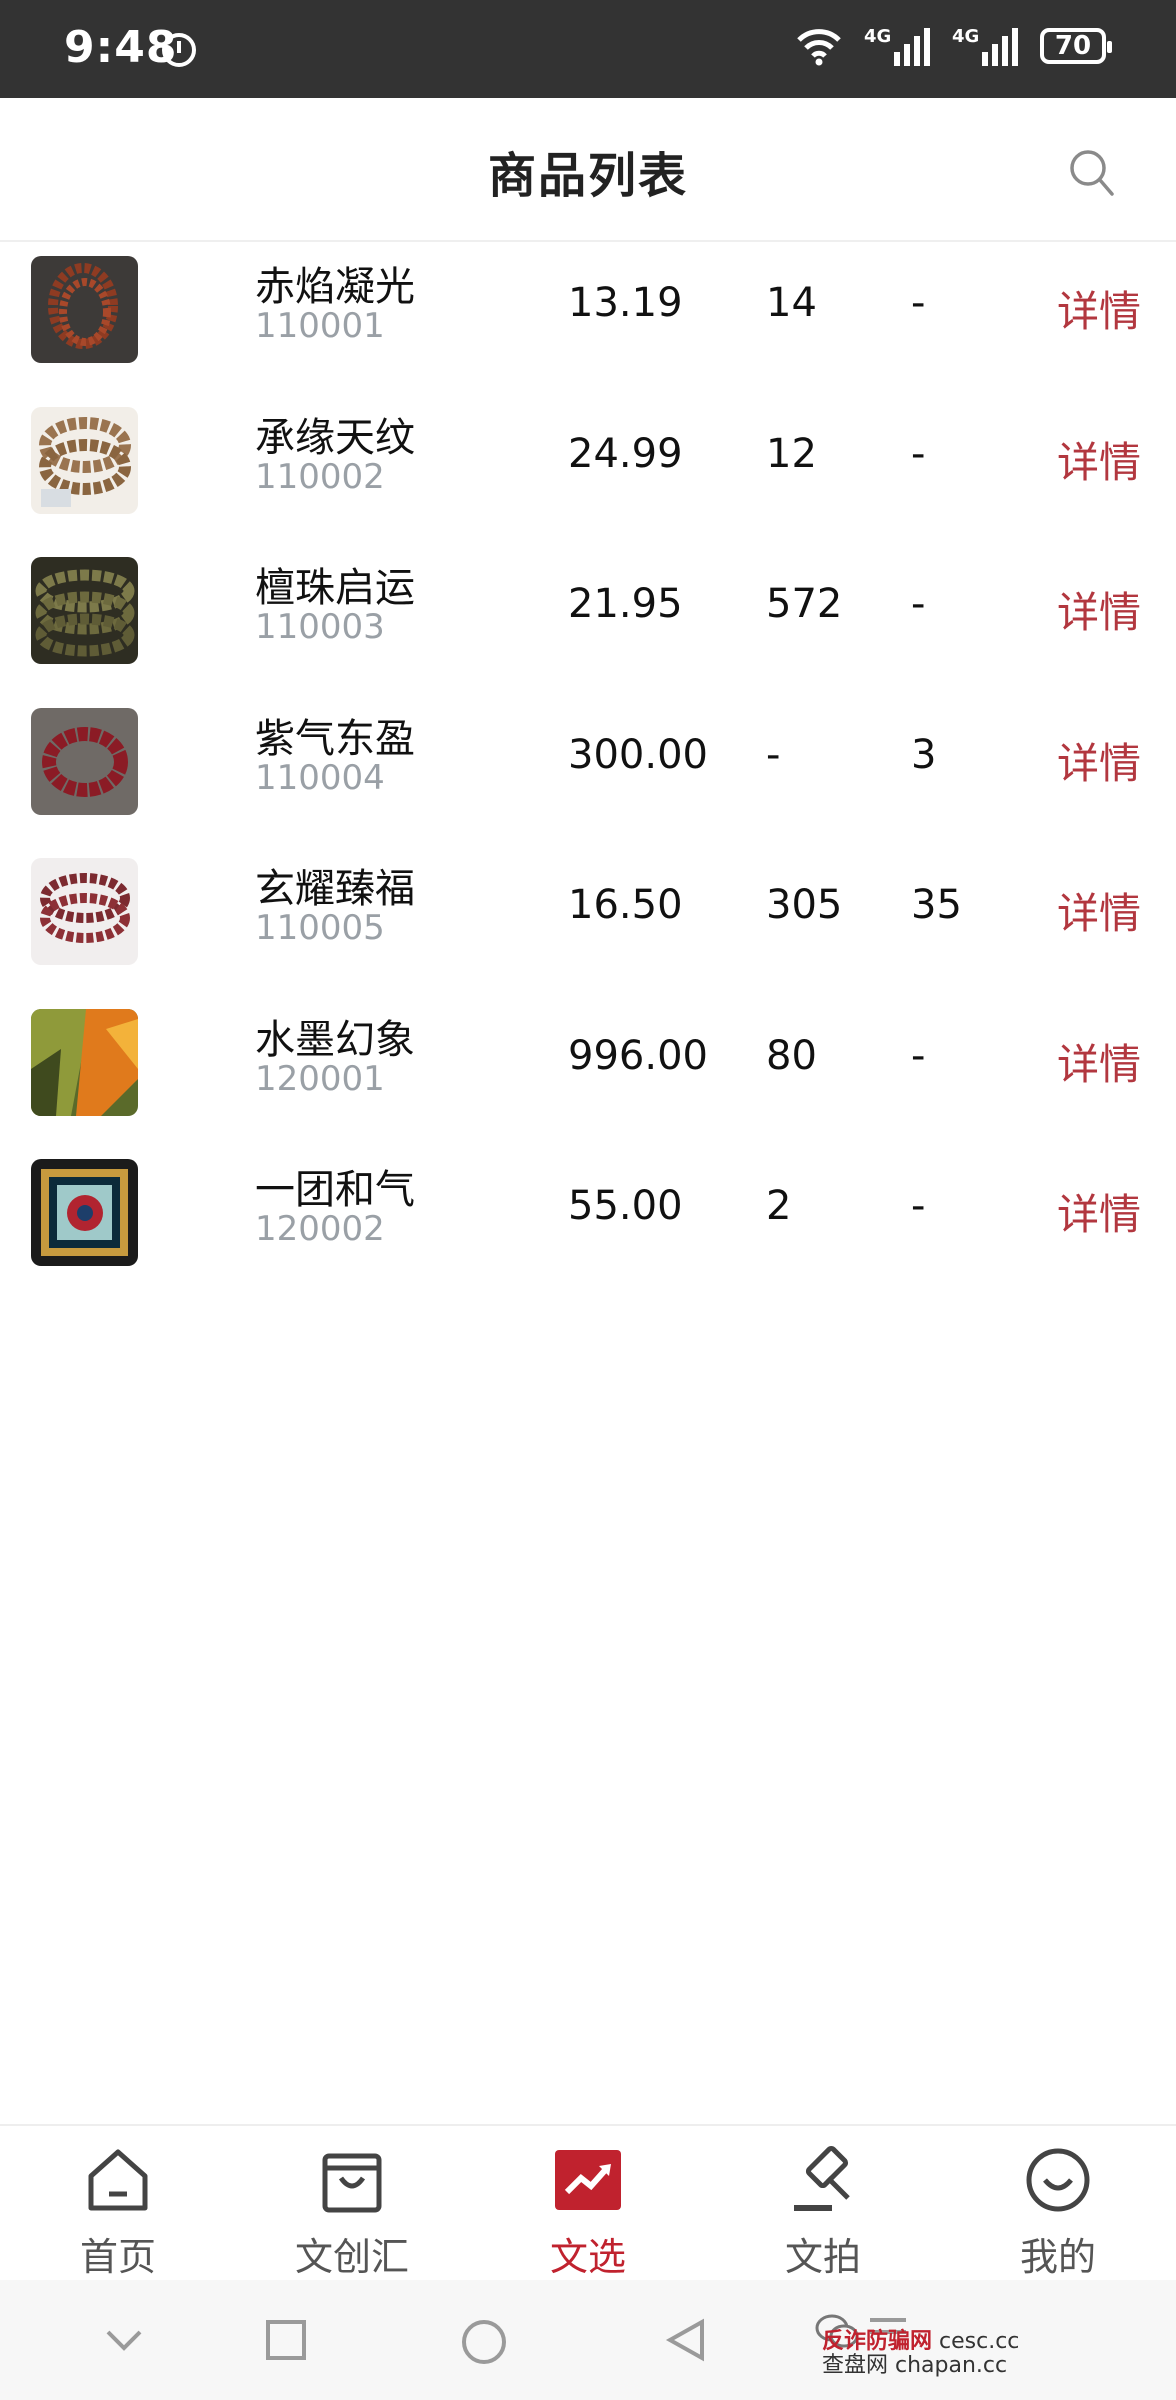  I want to click on product-name: 水墨幻象, so click(335, 1039).